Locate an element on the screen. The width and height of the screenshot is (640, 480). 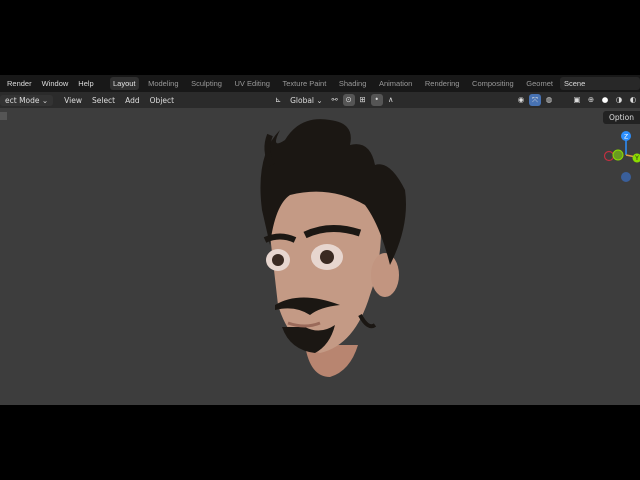
snap-icon: ⊙ is located at coordinates (348, 100).